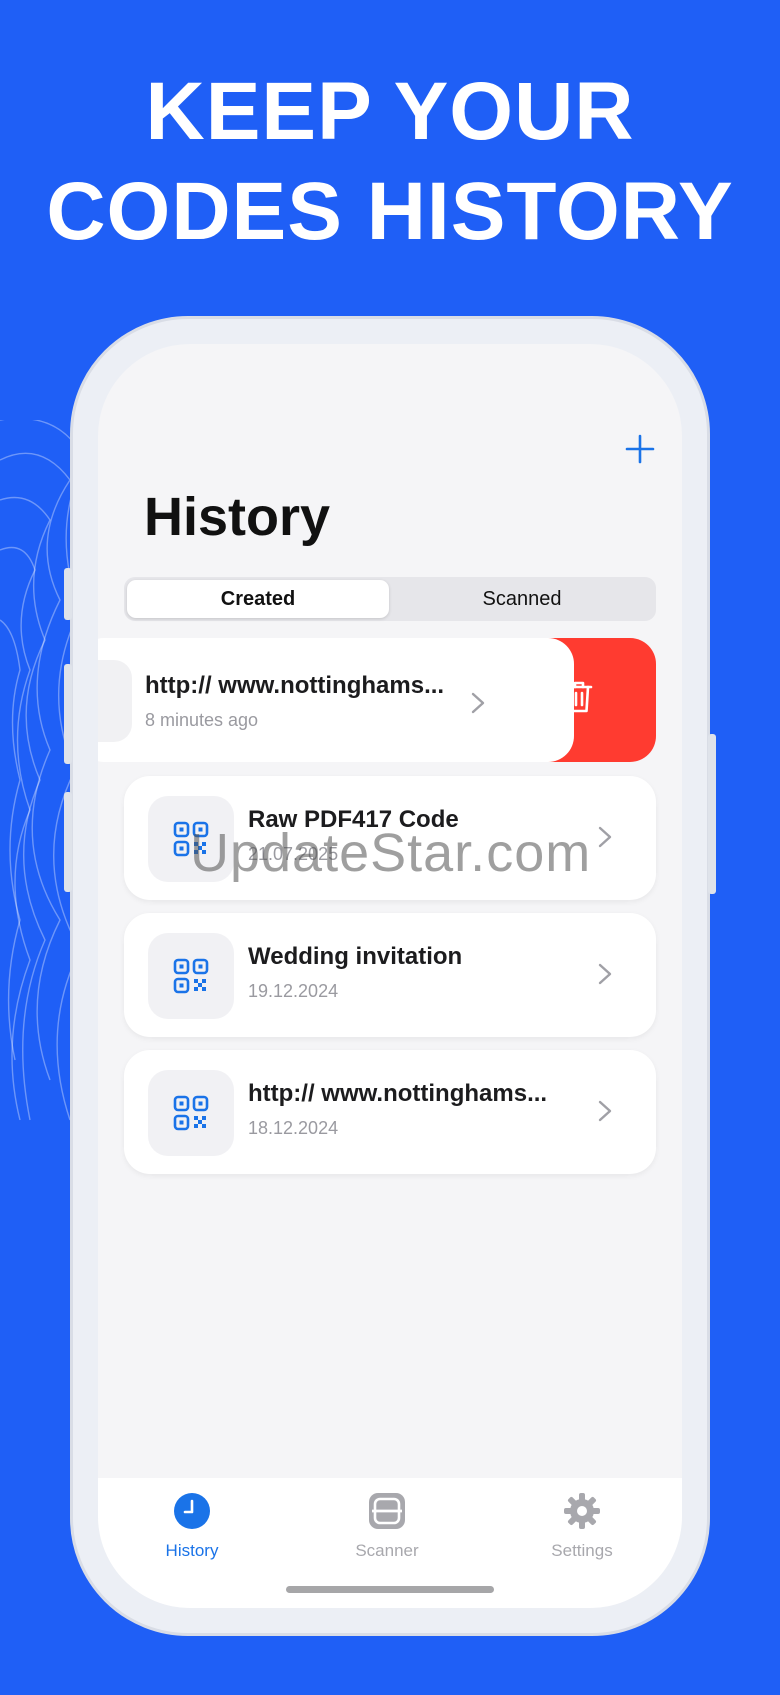 Image resolution: width=780 pixels, height=1695 pixels. Describe the element at coordinates (390, 599) in the screenshot. I see `segmented-control: Created Scanned` at that location.